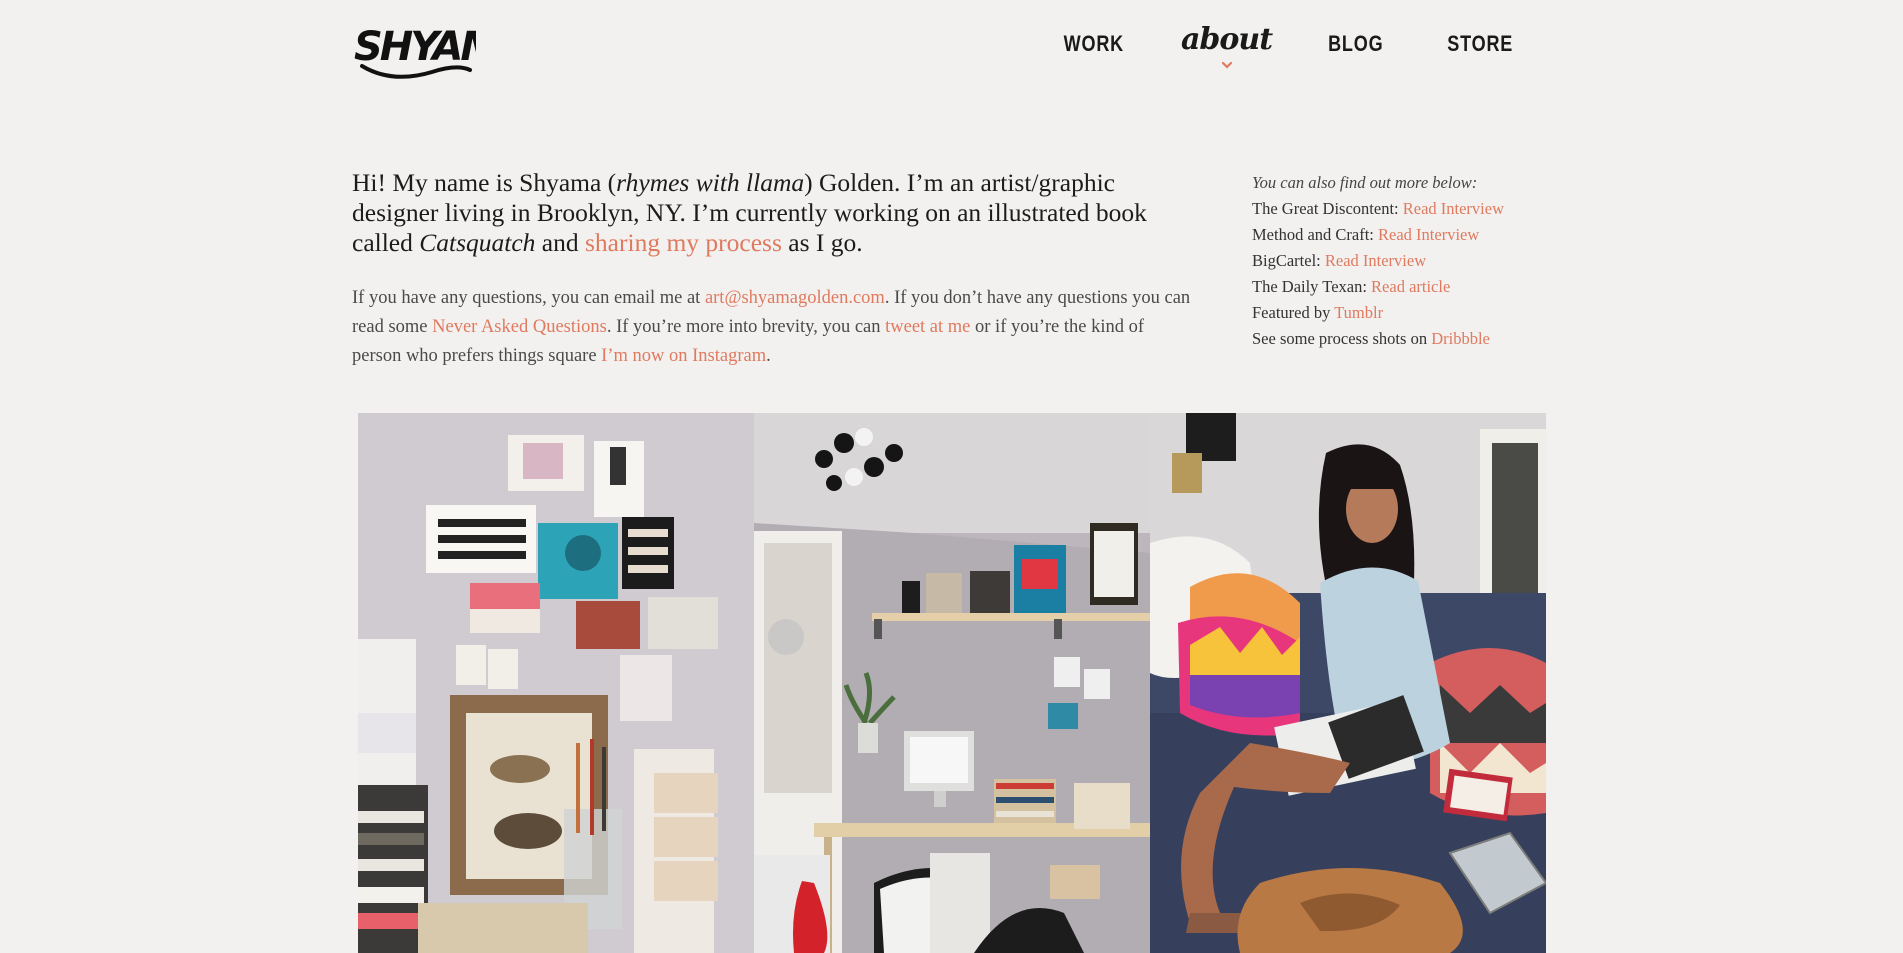  I want to click on press-item-daily-texan: The Daily Texan: Read article, so click(1402, 287).